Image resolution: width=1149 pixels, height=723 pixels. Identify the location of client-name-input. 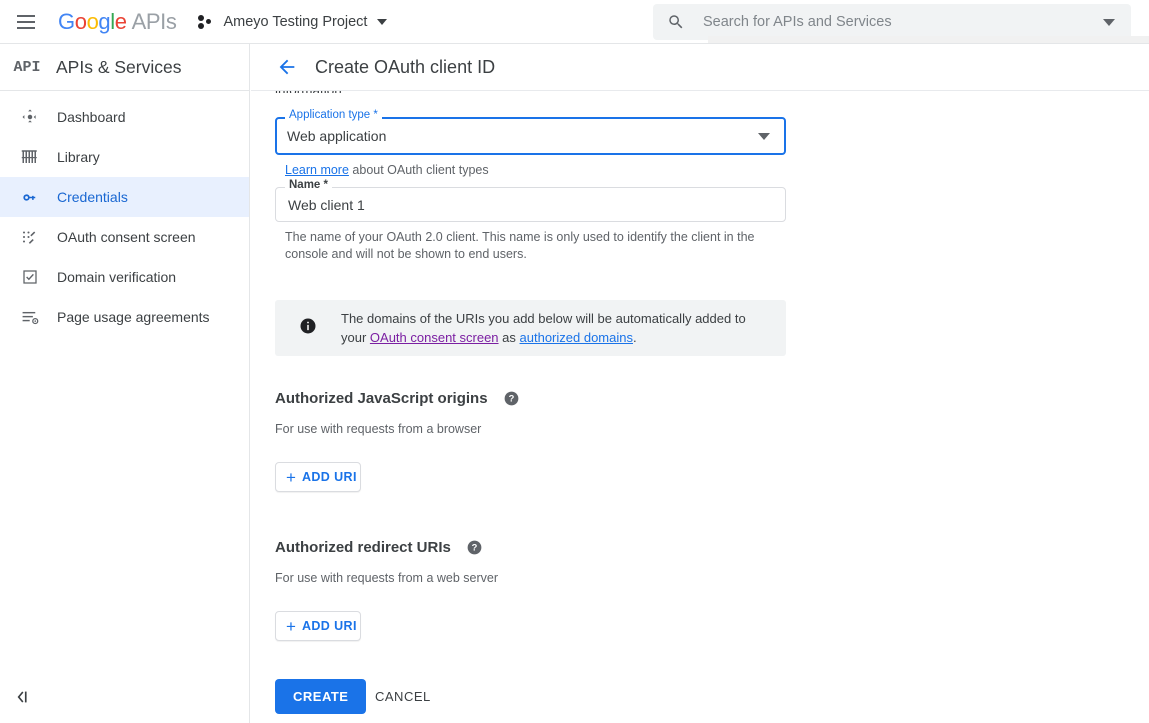
(526, 204).